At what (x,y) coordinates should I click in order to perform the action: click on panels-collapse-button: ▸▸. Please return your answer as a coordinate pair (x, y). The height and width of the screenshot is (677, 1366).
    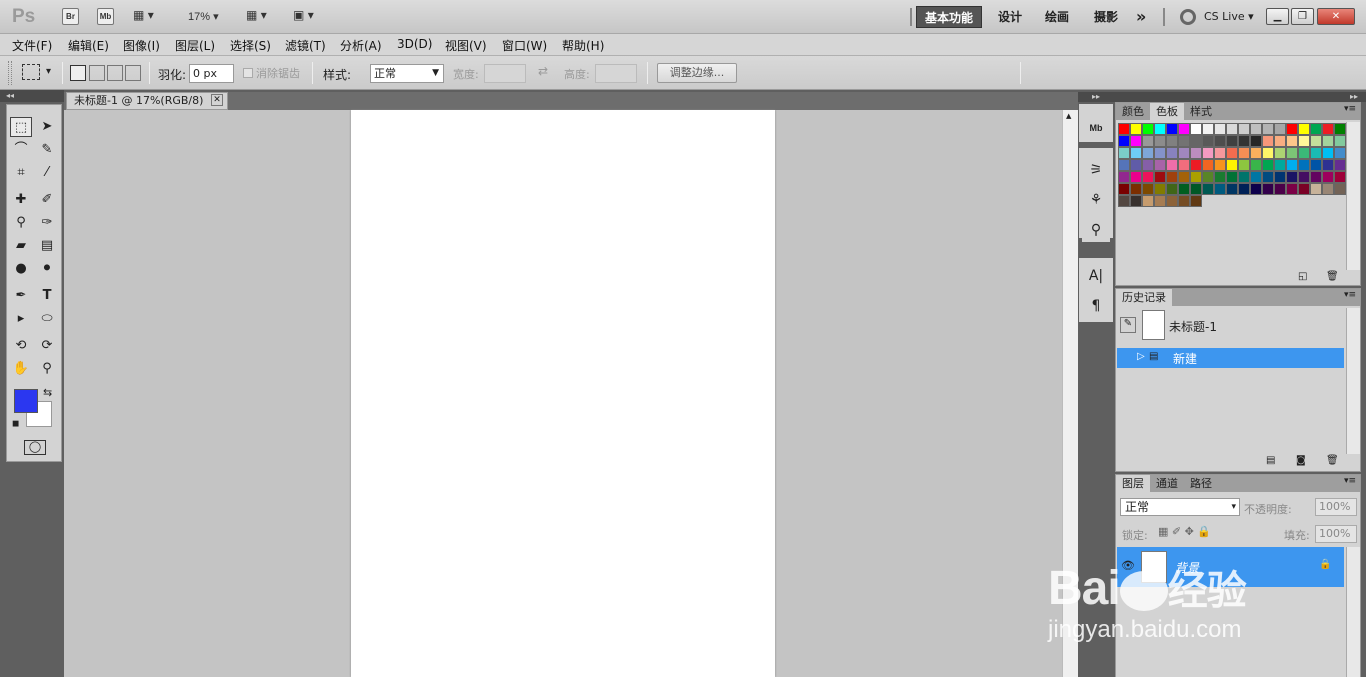
    Looking at the image, I should click on (1240, 97).